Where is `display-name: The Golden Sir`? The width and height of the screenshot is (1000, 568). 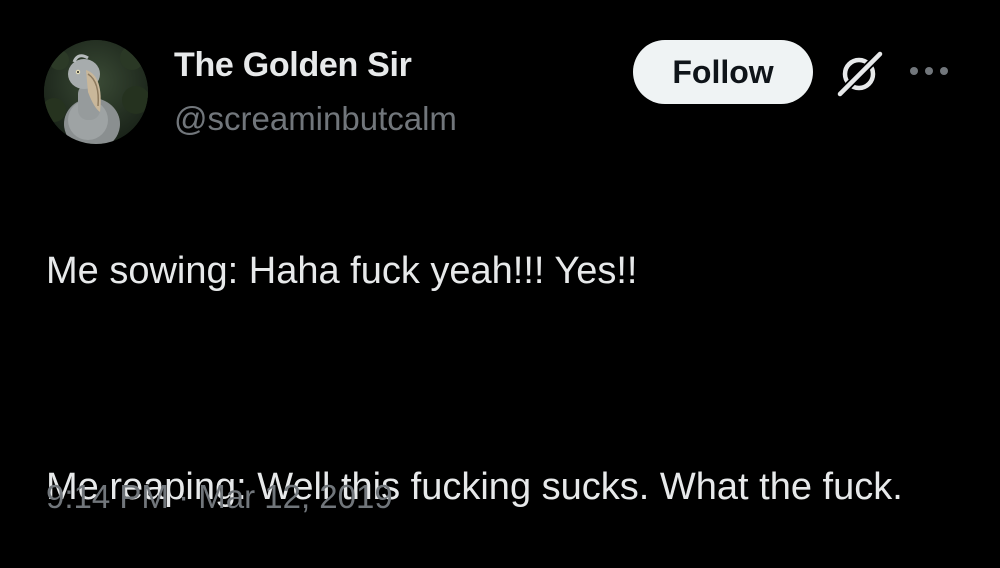
display-name: The Golden Sir is located at coordinates (293, 65).